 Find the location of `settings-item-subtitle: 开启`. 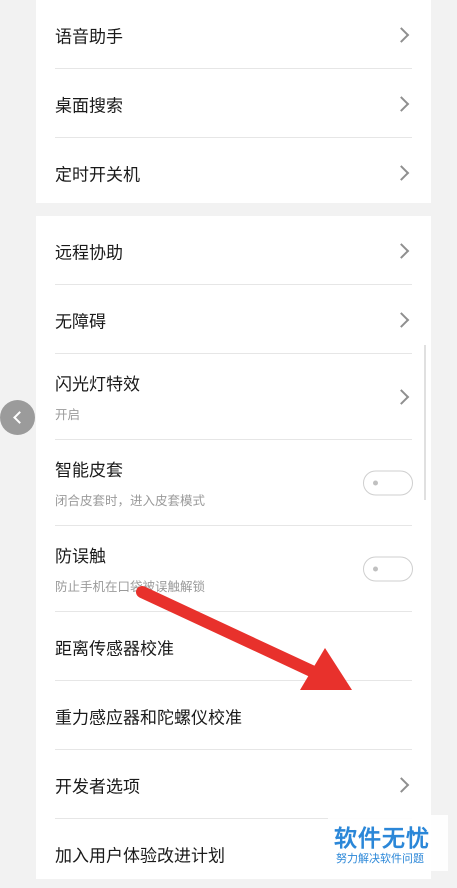

settings-item-subtitle: 开启 is located at coordinates (68, 414).